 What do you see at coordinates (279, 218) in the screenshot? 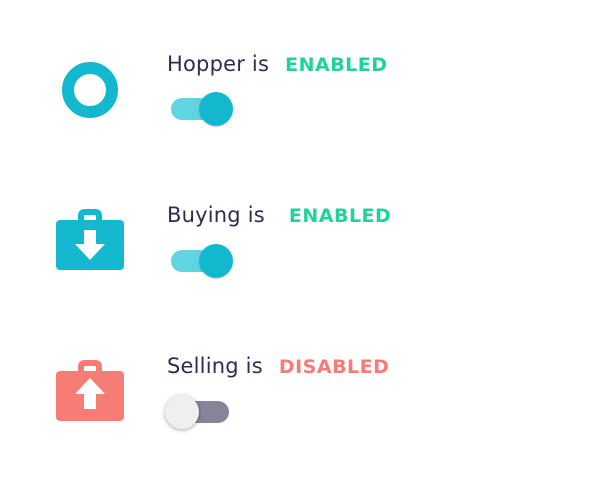
I see `buying-status-line: Buying is ENABLED` at bounding box center [279, 218].